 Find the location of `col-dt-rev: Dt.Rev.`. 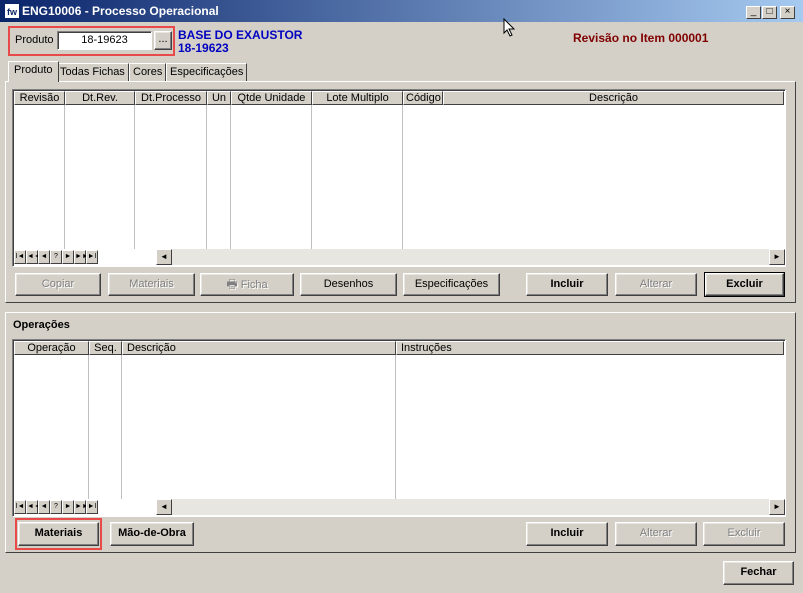

col-dt-rev: Dt.Rev. is located at coordinates (100, 98).